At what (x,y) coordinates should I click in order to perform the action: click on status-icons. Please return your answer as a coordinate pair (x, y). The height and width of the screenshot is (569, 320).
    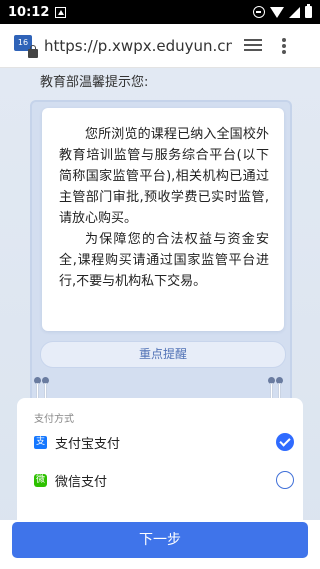
    Looking at the image, I should click on (282, 11).